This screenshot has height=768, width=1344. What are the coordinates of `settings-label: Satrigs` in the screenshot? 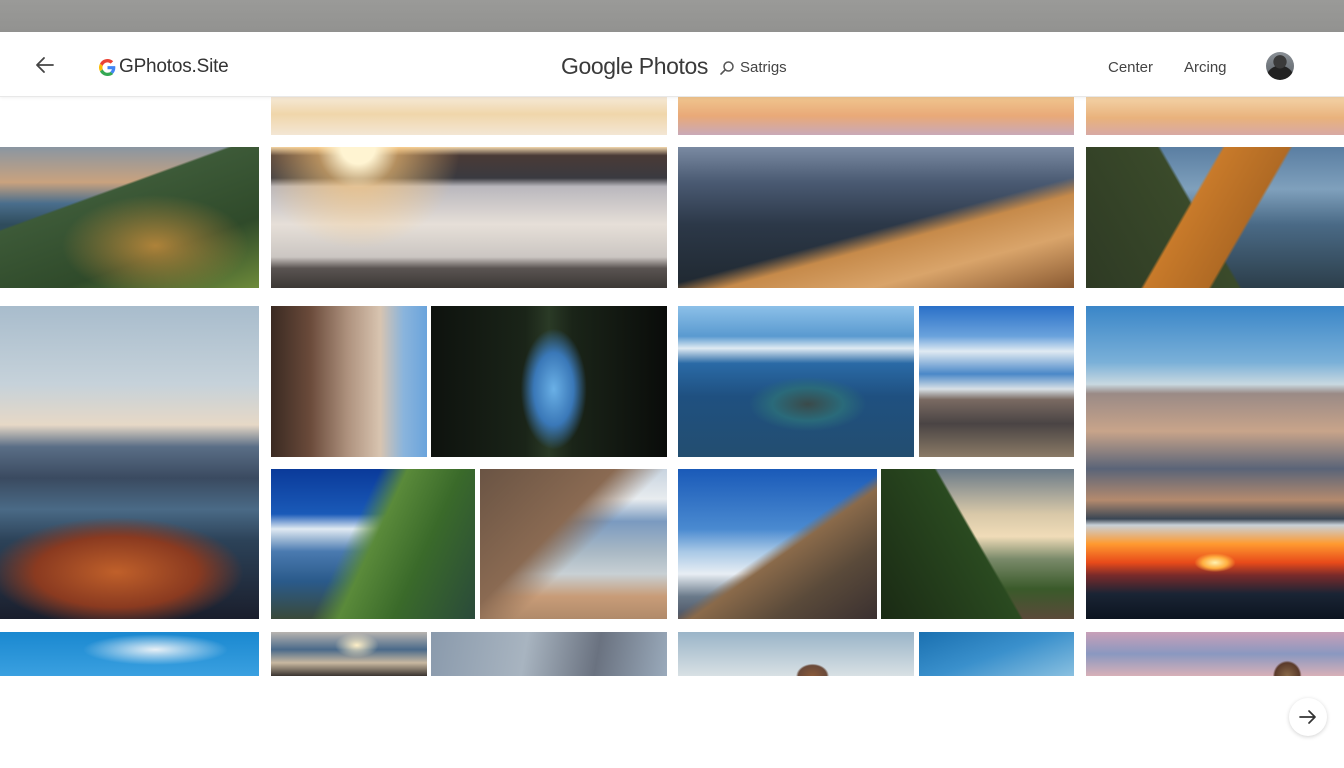 It's located at (763, 67).